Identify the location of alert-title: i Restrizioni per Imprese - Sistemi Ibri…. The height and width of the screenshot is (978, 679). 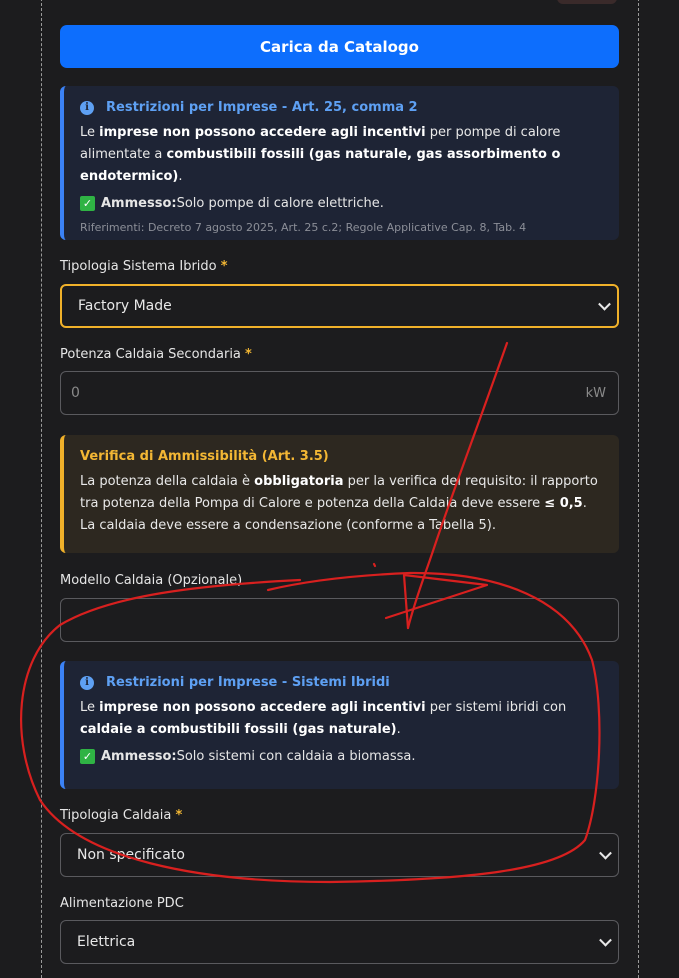
(341, 682).